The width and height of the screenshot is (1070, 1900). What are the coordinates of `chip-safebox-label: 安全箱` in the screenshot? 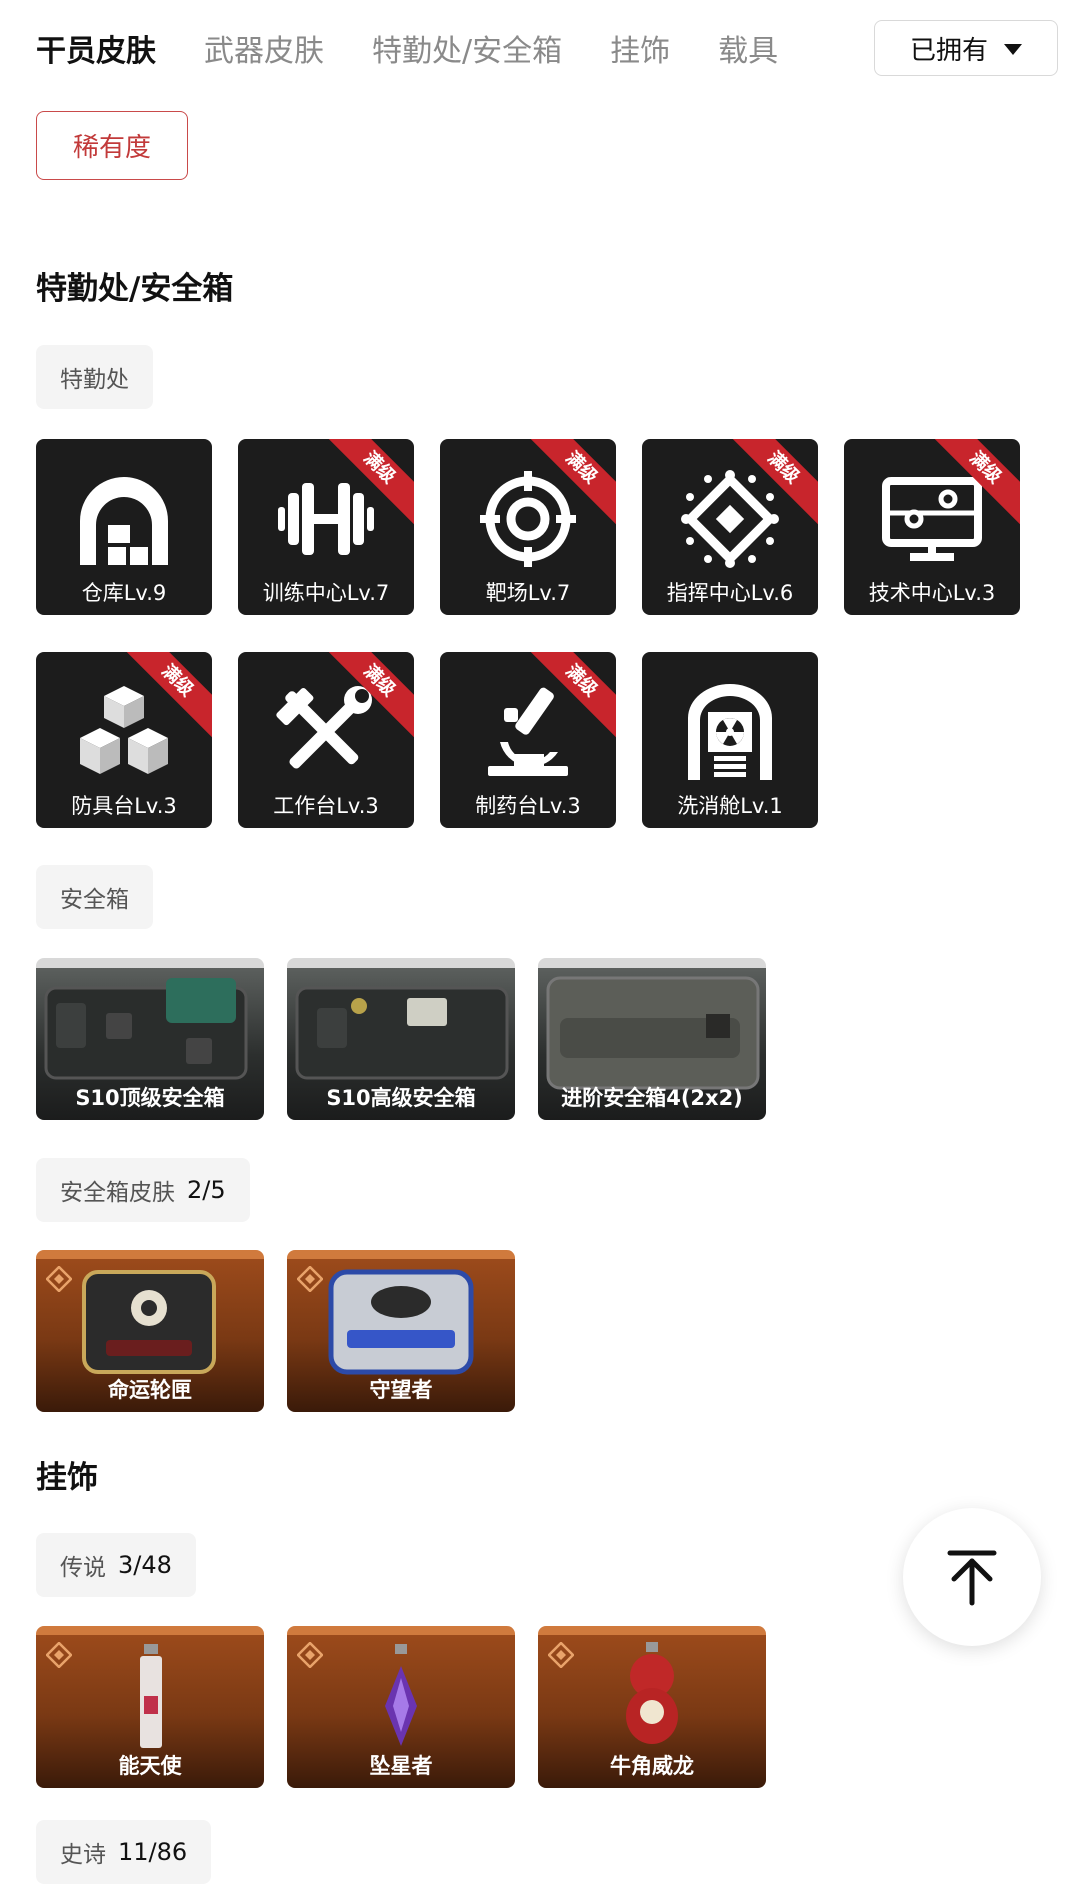 It's located at (94, 900).